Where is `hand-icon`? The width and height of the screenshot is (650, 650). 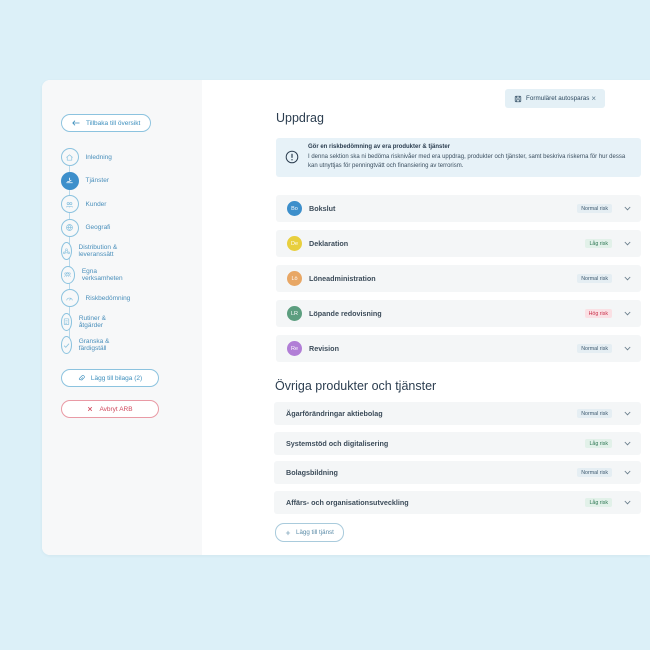 hand-icon is located at coordinates (69, 180).